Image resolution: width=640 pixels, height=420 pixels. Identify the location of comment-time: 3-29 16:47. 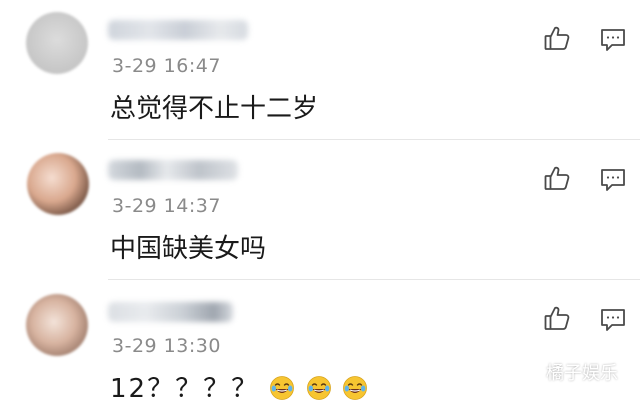
(166, 66).